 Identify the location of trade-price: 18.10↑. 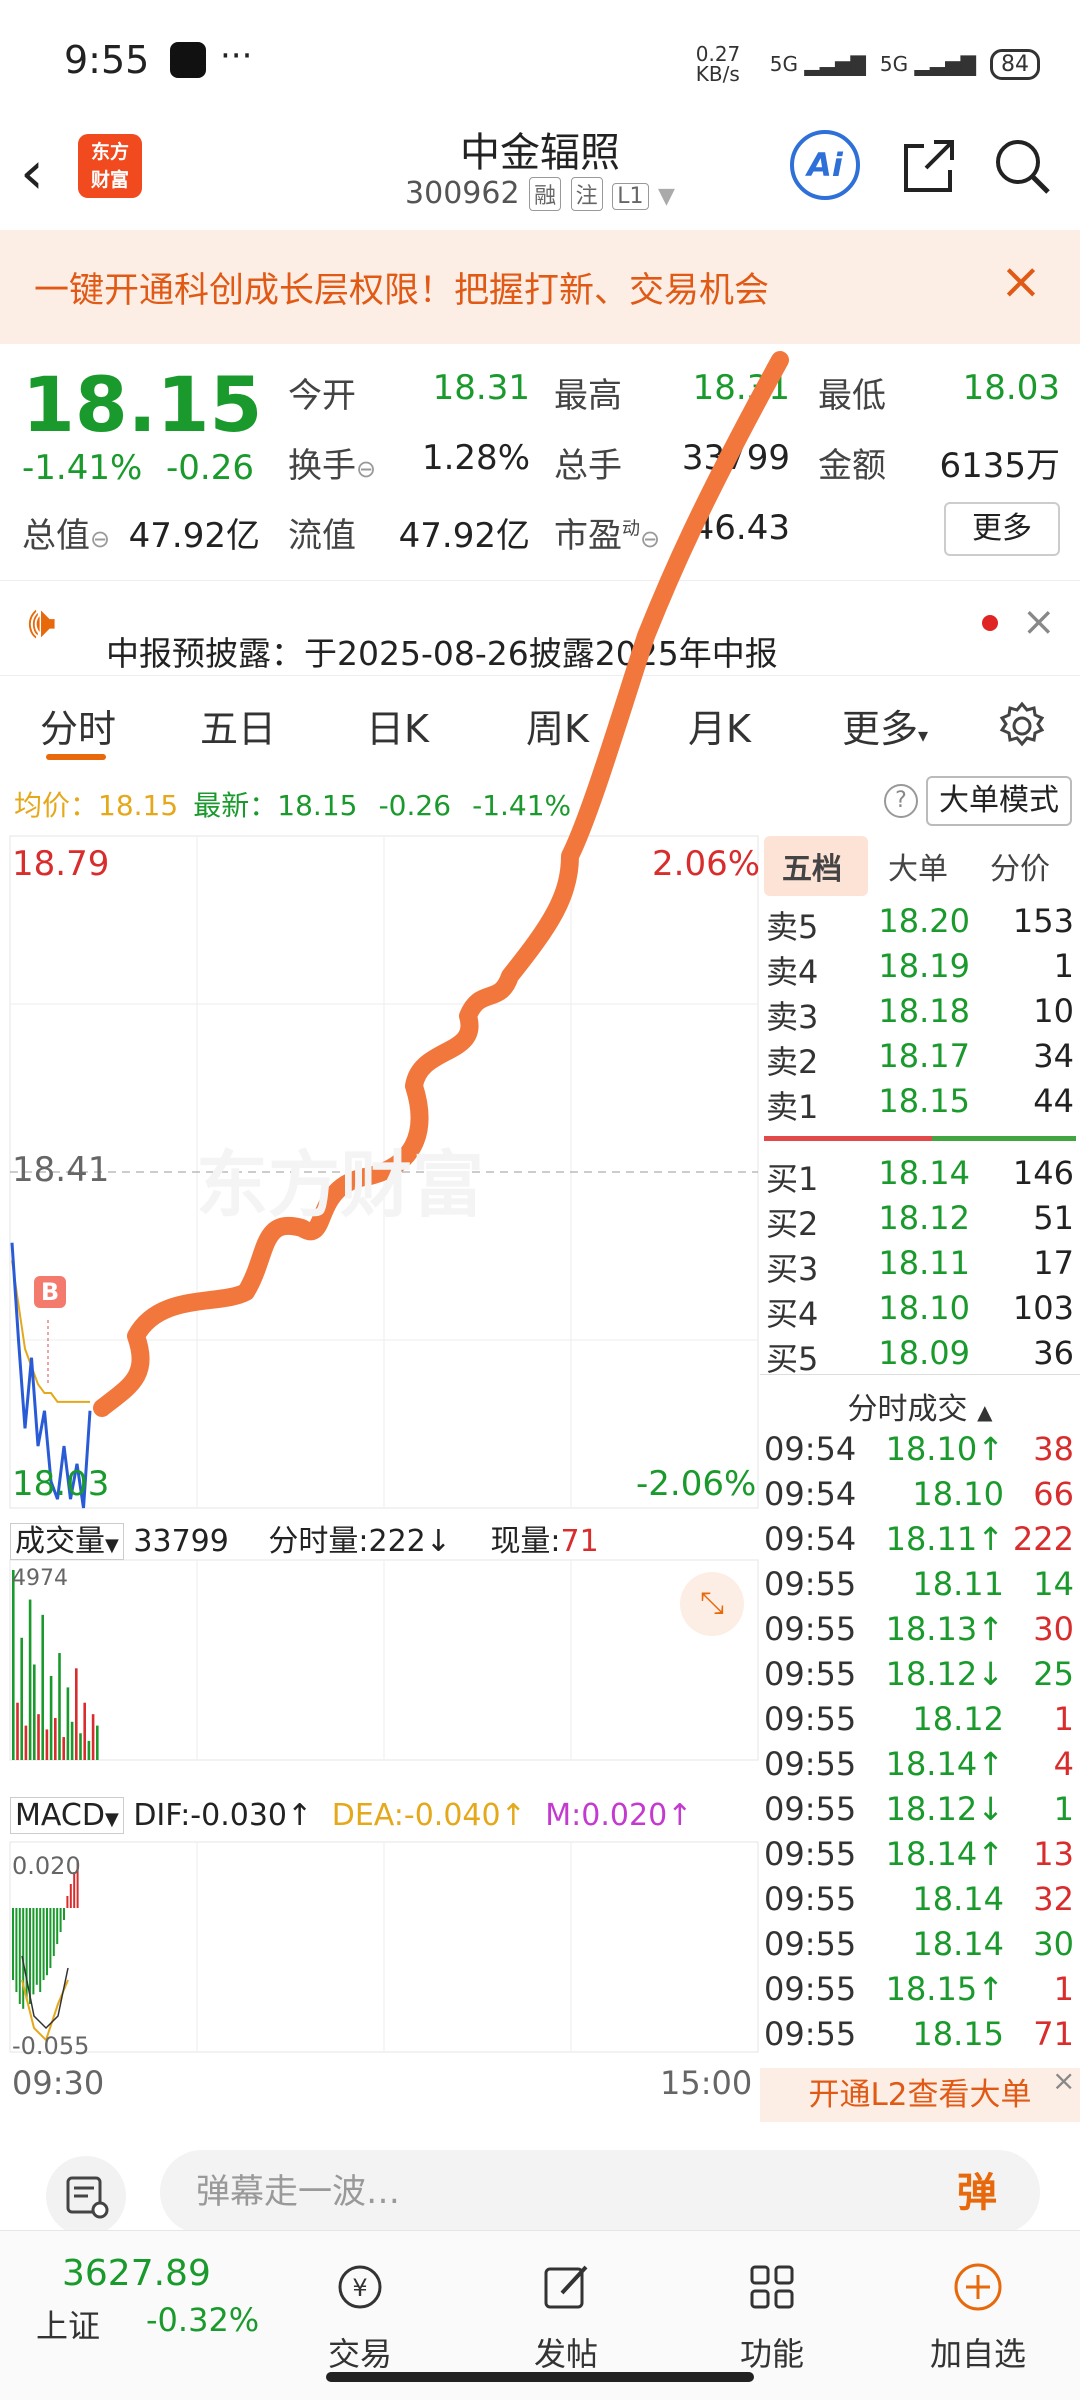
(944, 1449).